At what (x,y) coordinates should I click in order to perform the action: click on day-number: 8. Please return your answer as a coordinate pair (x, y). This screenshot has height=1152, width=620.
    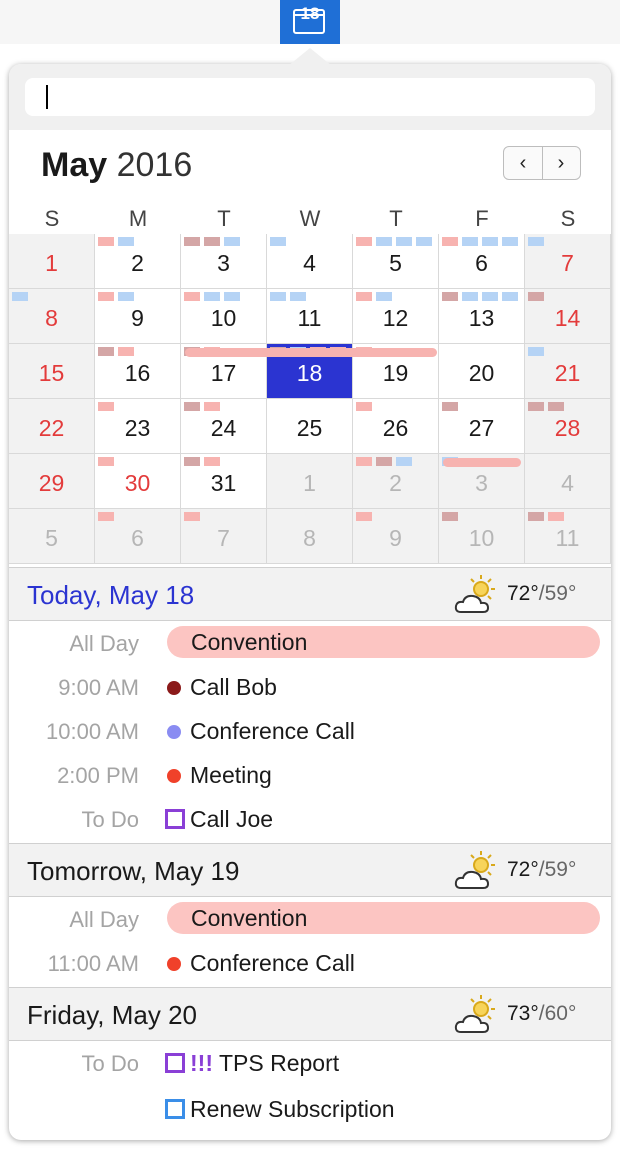
    Looking at the image, I should click on (51, 318).